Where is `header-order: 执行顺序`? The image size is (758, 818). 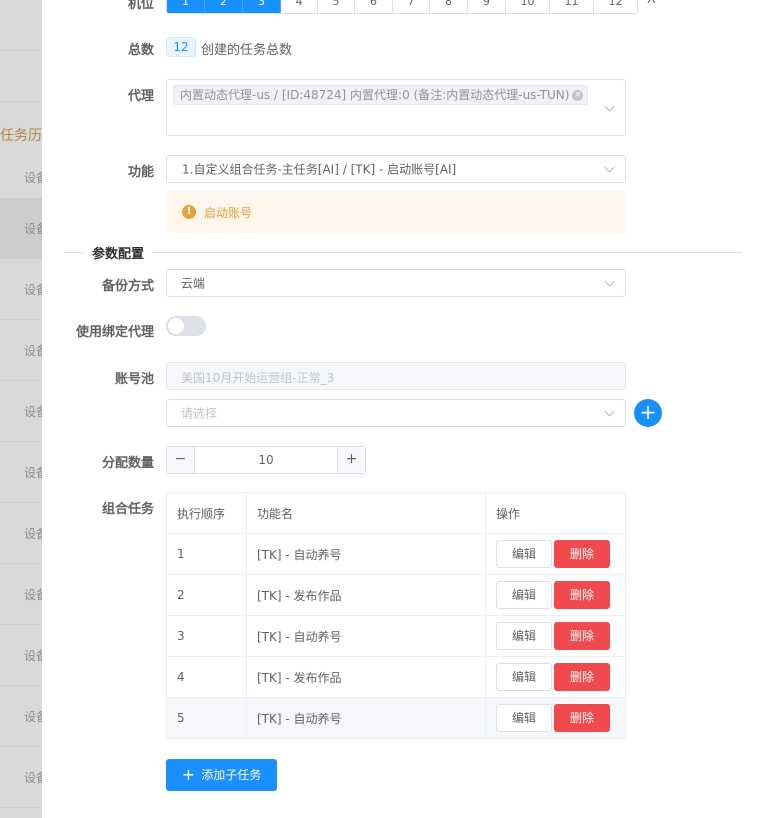 header-order: 执行顺序 is located at coordinates (206, 513).